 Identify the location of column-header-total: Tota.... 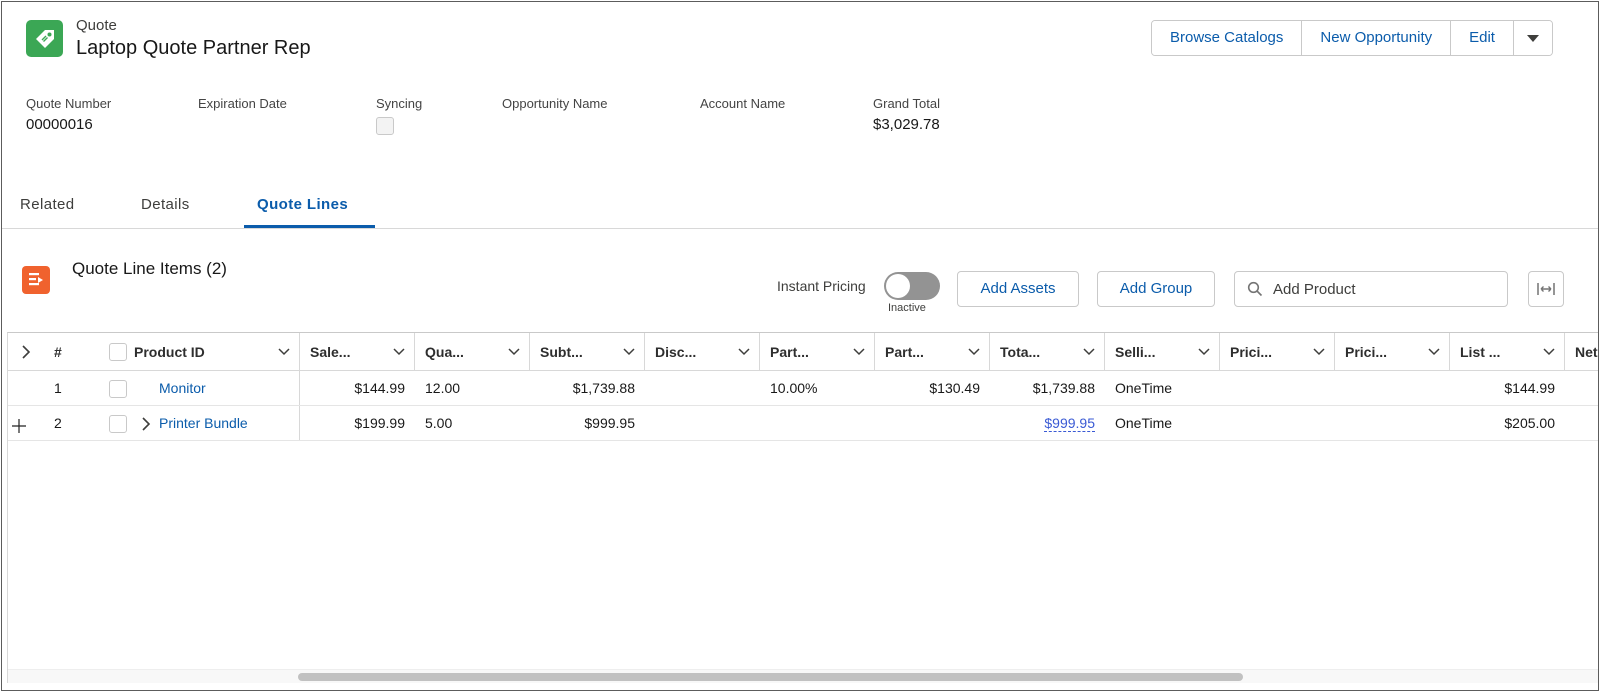
(1047, 351).